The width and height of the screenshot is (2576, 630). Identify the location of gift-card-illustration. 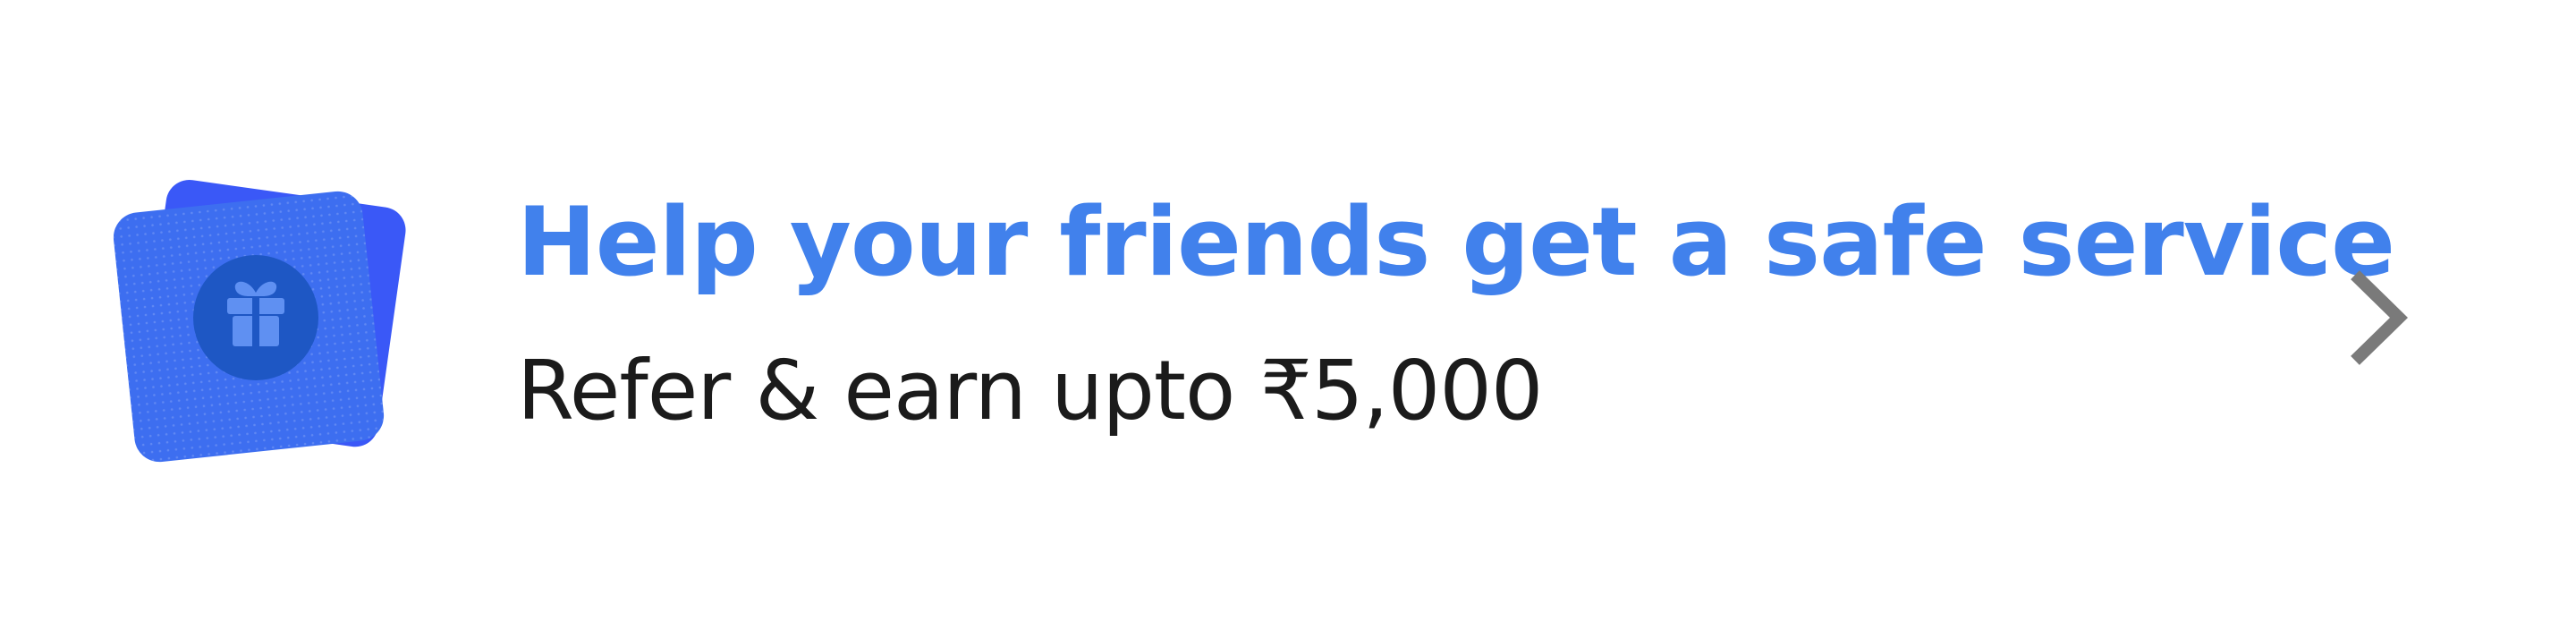
(258, 318).